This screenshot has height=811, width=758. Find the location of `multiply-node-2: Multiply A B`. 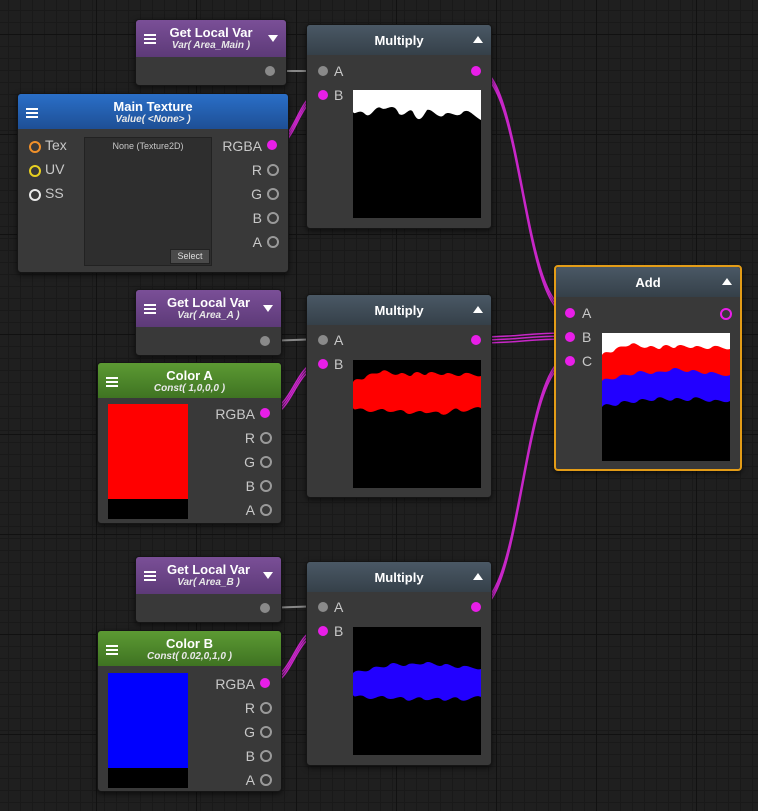

multiply-node-2: Multiply A B is located at coordinates (399, 396).